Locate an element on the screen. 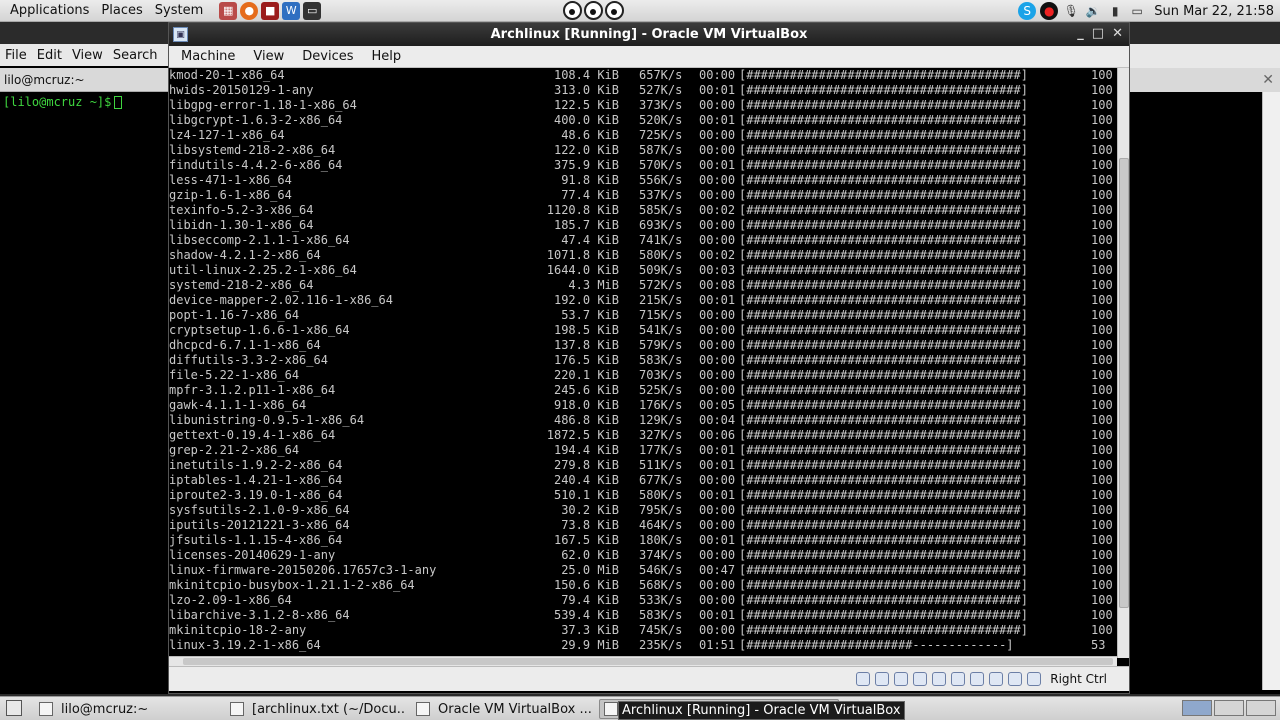 The height and width of the screenshot is (720, 1280). minimize-icon: _ is located at coordinates (1080, 33).